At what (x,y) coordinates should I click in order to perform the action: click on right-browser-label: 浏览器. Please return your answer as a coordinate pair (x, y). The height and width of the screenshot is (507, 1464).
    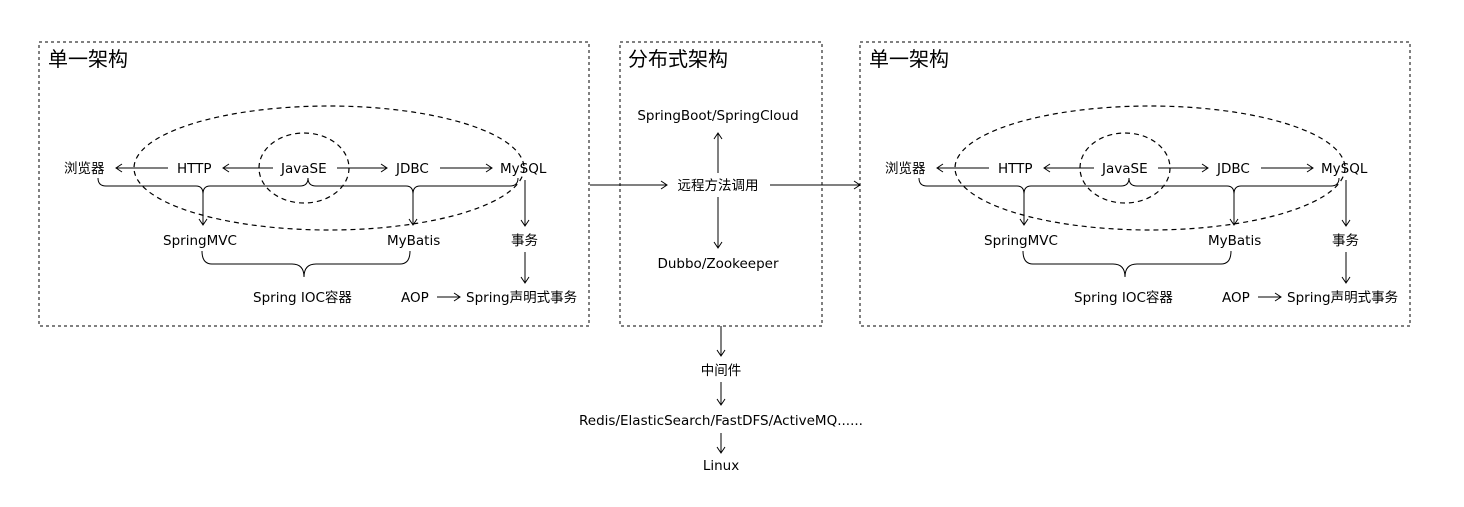
    Looking at the image, I should click on (905, 169).